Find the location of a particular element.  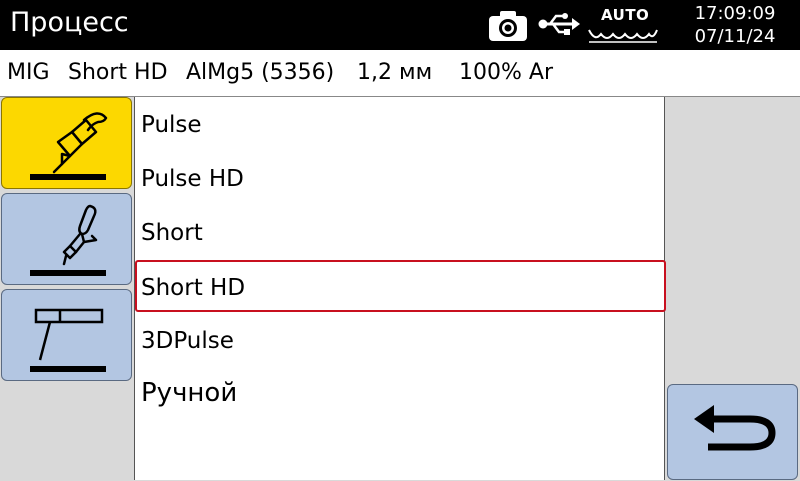

shielding-gas: 100% Ar is located at coordinates (506, 72).